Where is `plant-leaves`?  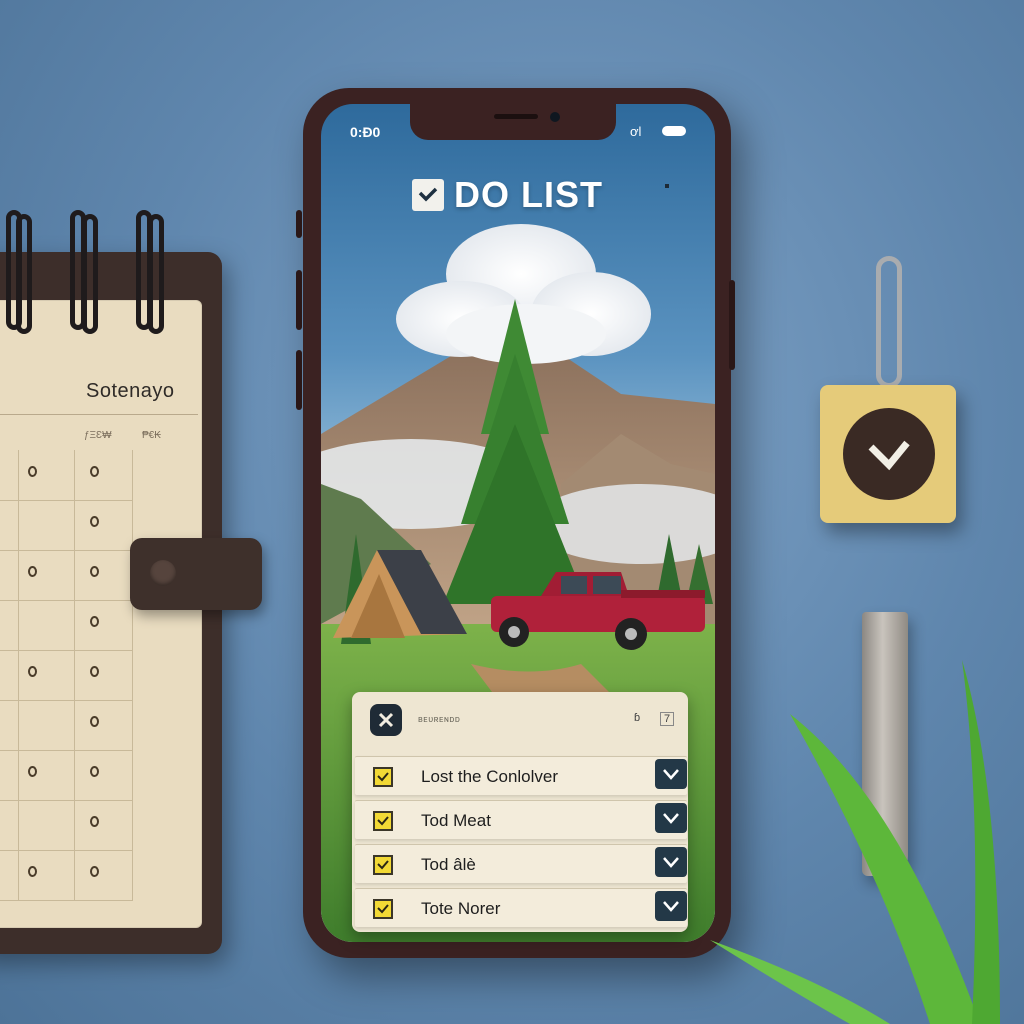 plant-leaves is located at coordinates (855, 842).